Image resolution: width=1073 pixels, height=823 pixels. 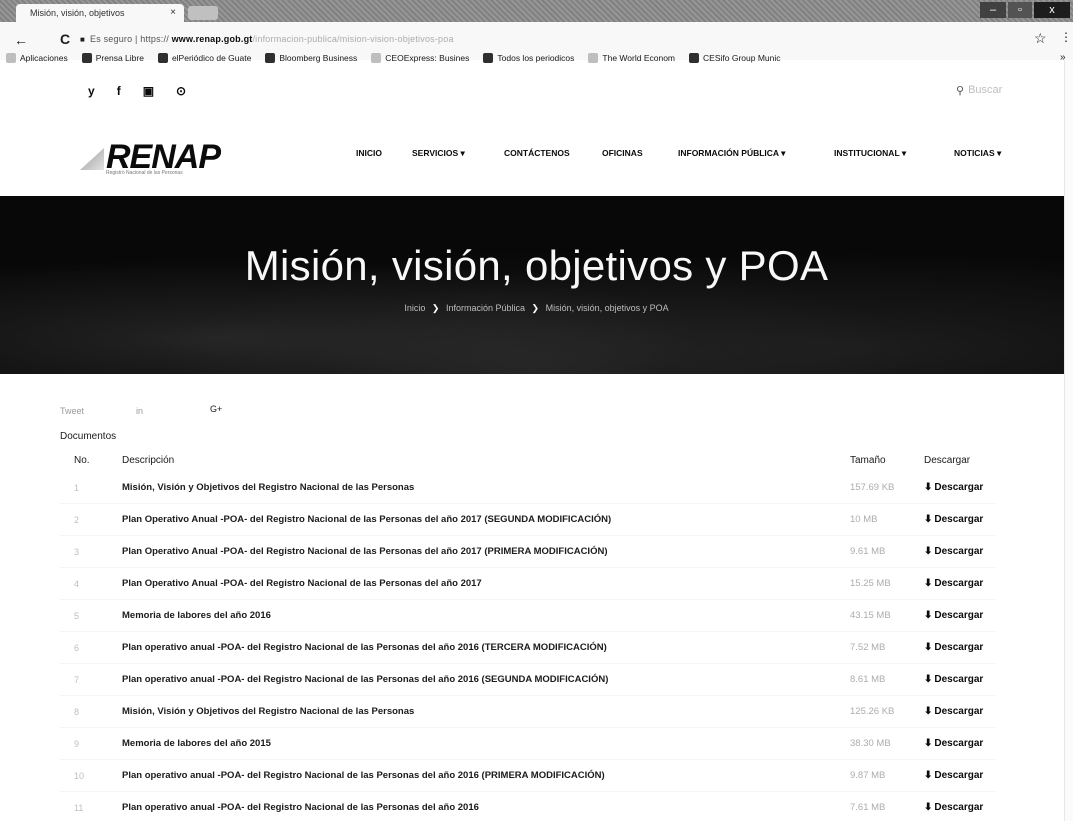 What do you see at coordinates (1020, 10) in the screenshot?
I see `maximize-button: ▫` at bounding box center [1020, 10].